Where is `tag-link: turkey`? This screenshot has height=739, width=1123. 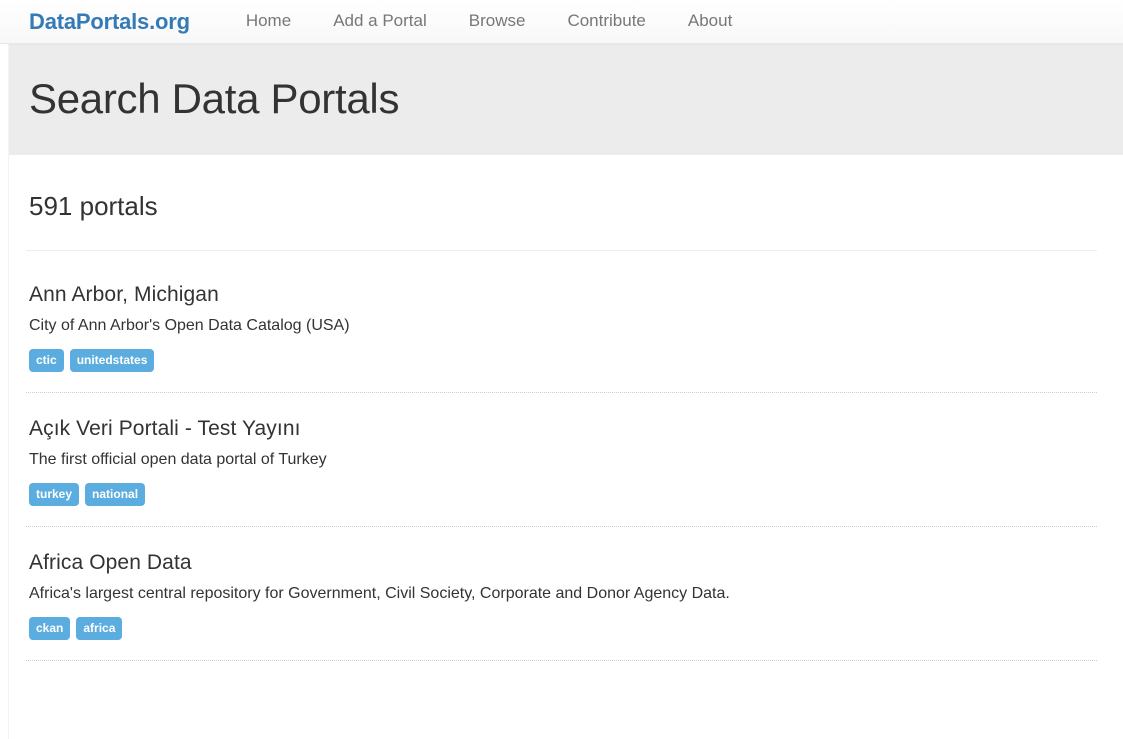
tag-link: turkey is located at coordinates (54, 494).